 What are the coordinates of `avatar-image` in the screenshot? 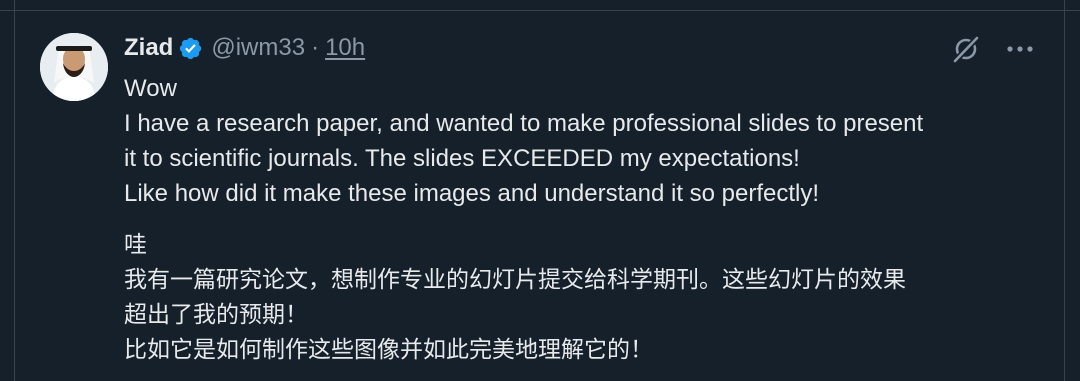 It's located at (74, 67).